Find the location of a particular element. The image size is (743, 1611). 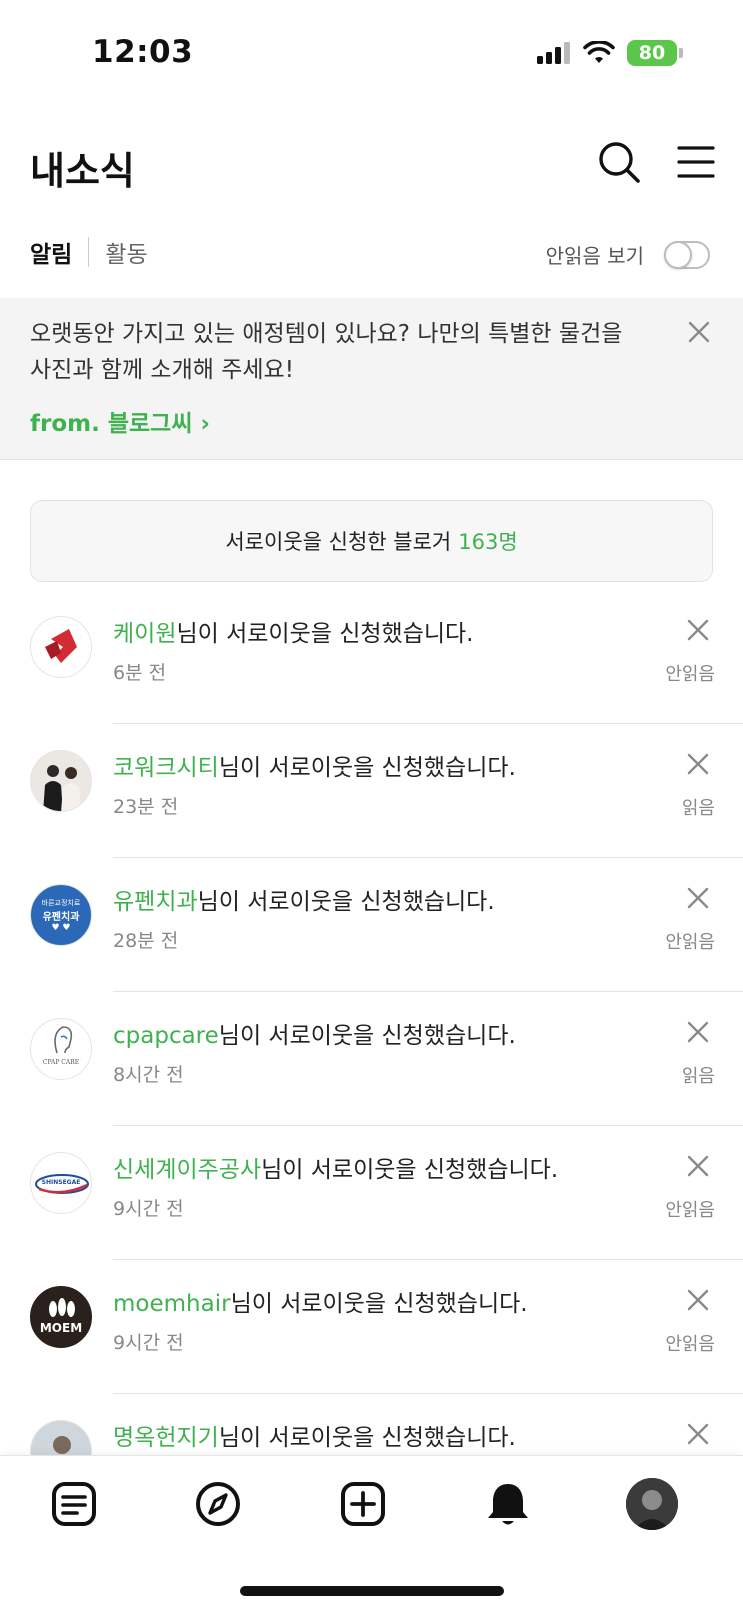

tab-bar: 알림 활동 is located at coordinates (89, 252).